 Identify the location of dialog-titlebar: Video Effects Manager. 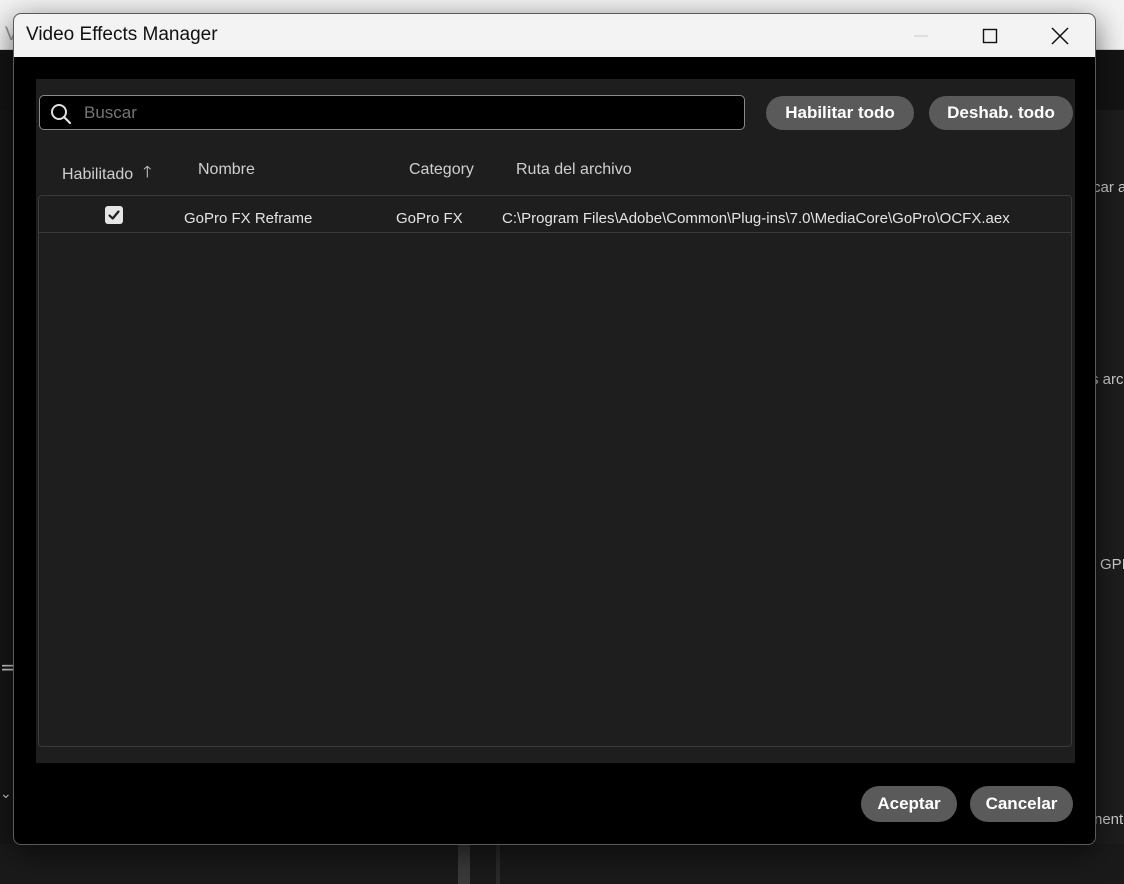
(554, 35).